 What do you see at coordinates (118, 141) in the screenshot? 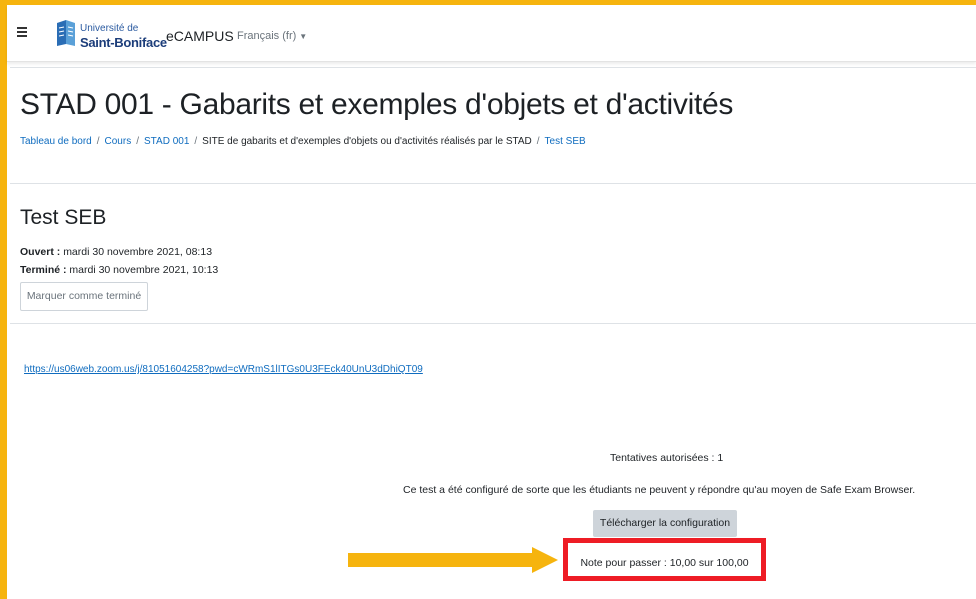
I see `breadcrumb-courses: Cours` at bounding box center [118, 141].